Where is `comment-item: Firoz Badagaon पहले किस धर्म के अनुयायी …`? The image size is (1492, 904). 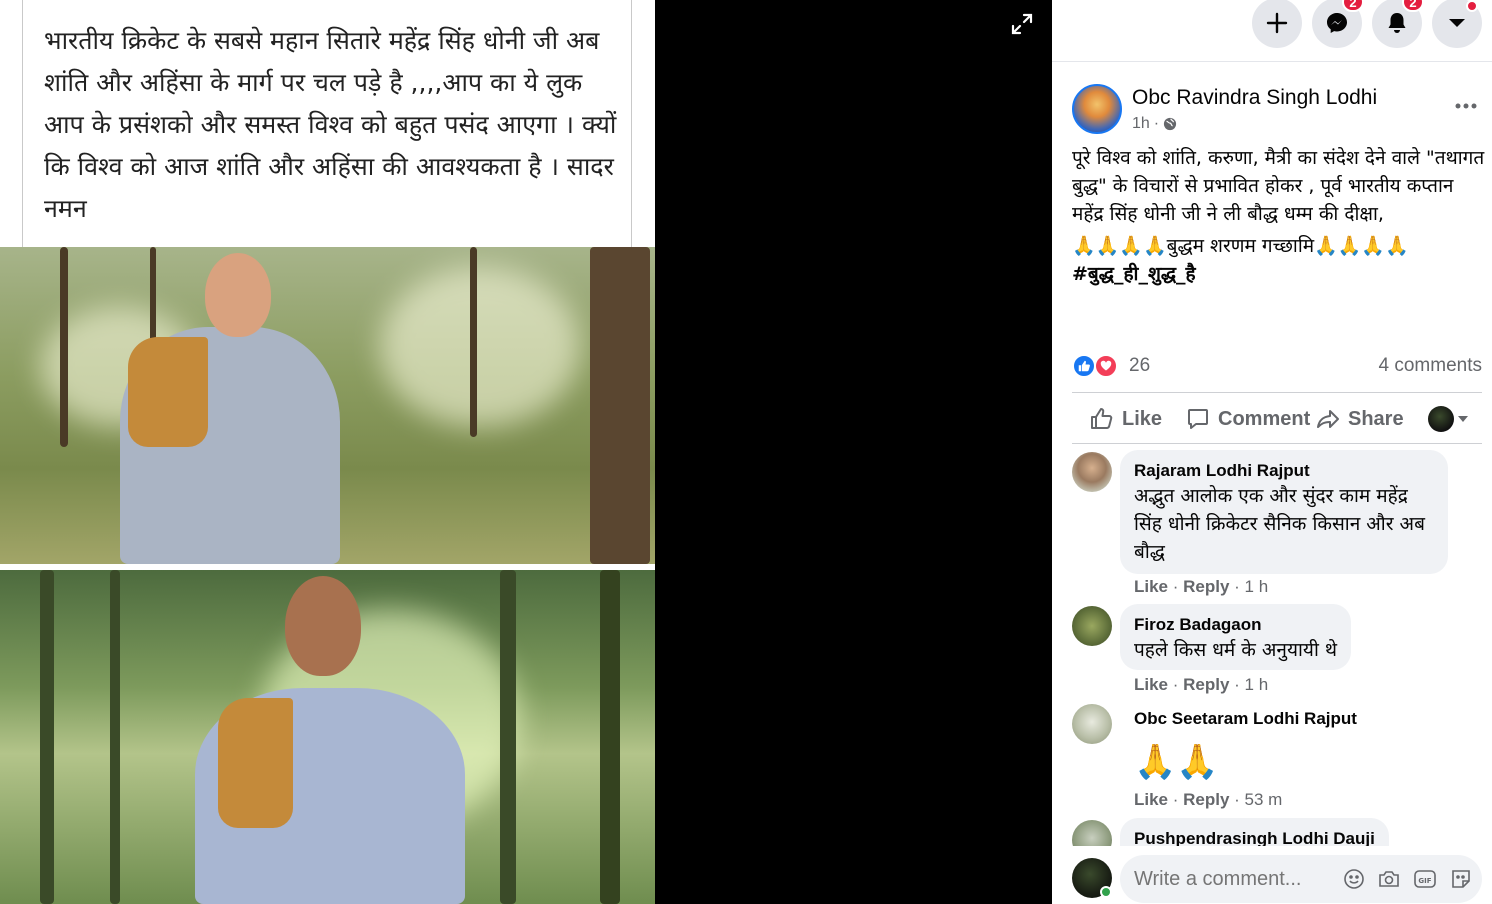 comment-item: Firoz Badagaon पहले किस धर्म के अनुयायी … is located at coordinates (1277, 652).